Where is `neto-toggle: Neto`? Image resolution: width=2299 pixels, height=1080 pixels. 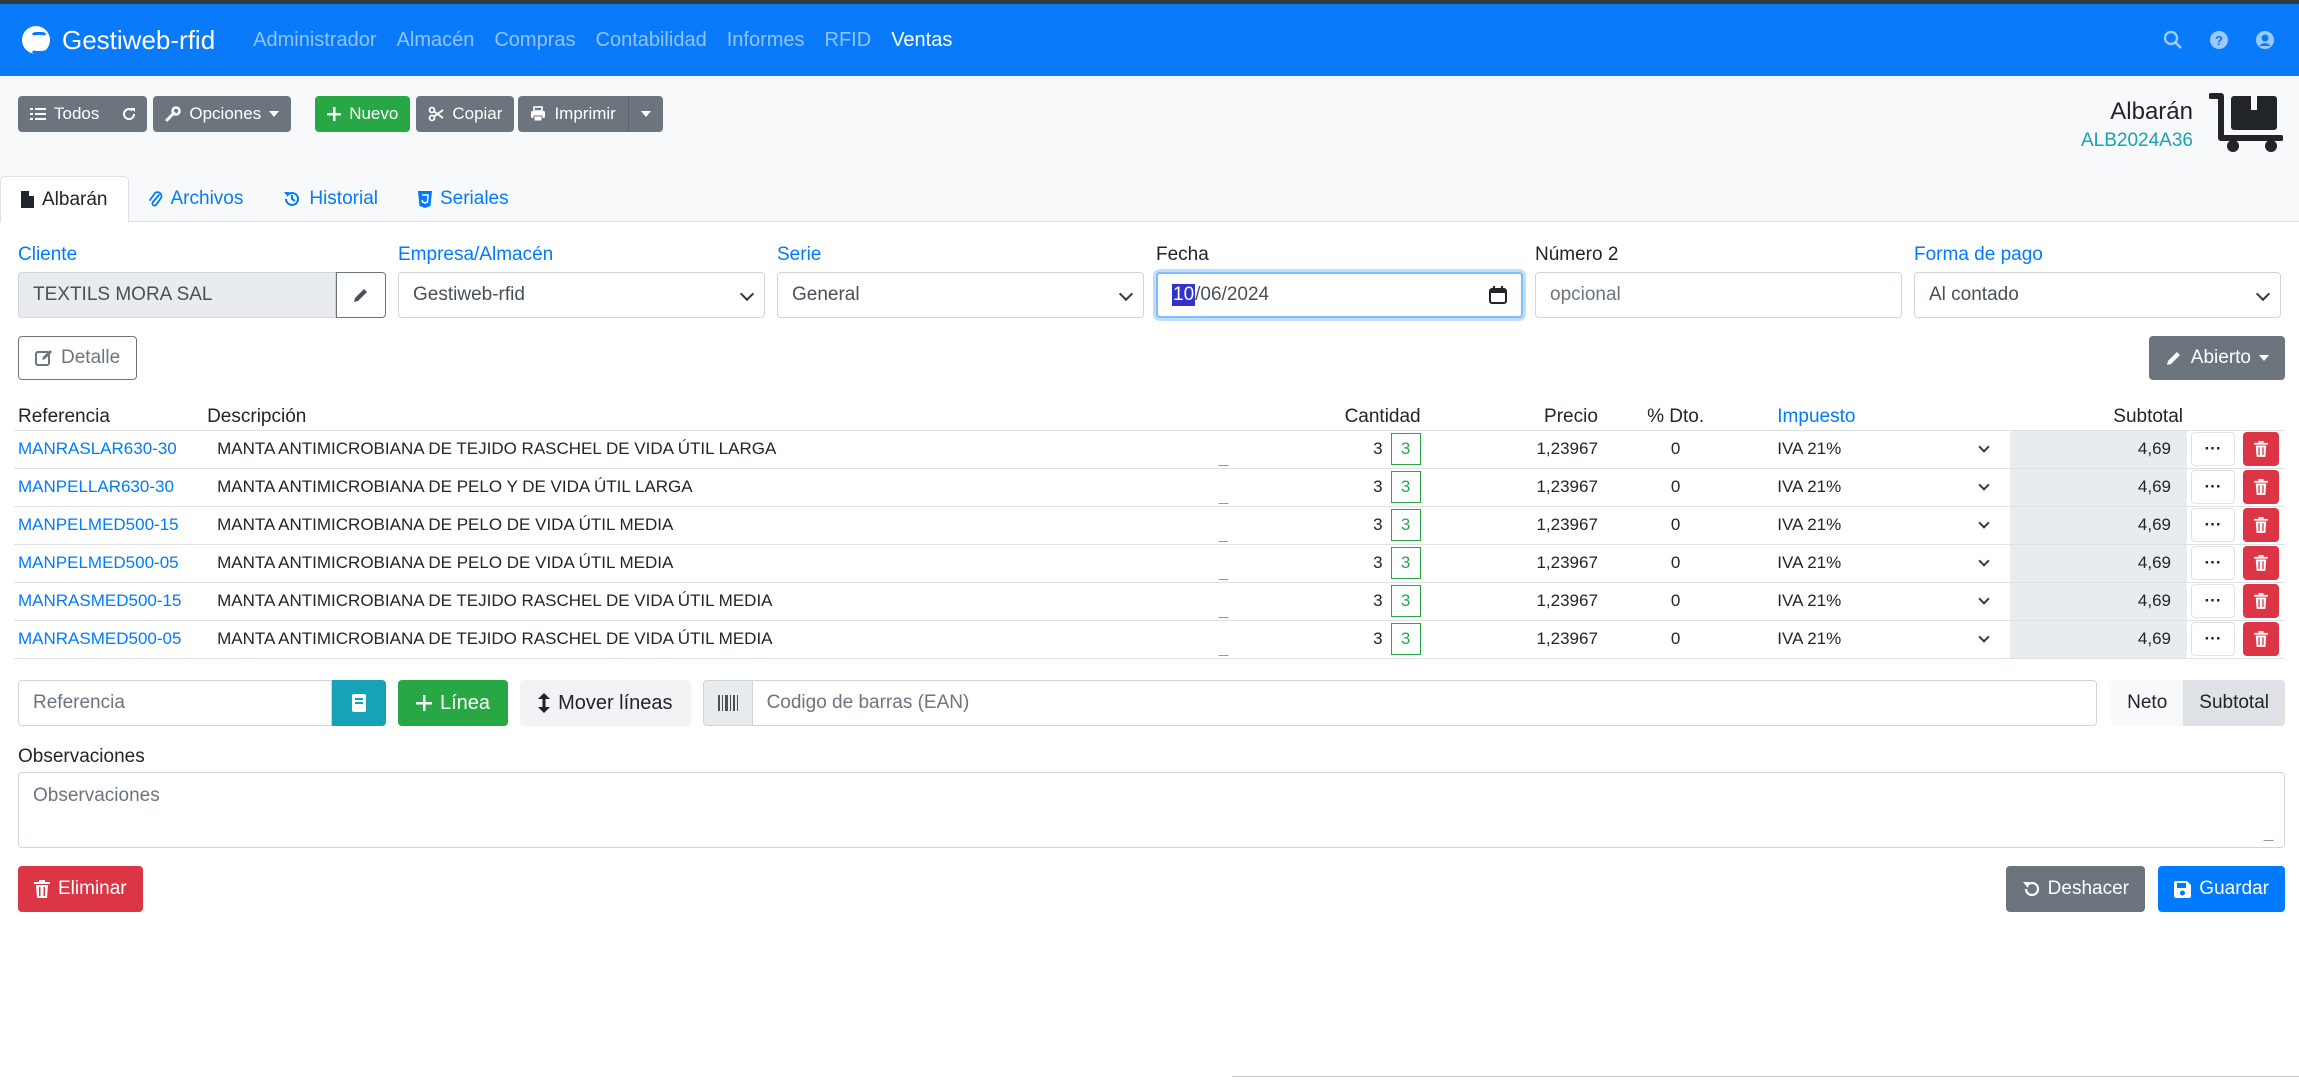
neto-toggle: Neto is located at coordinates (2147, 703).